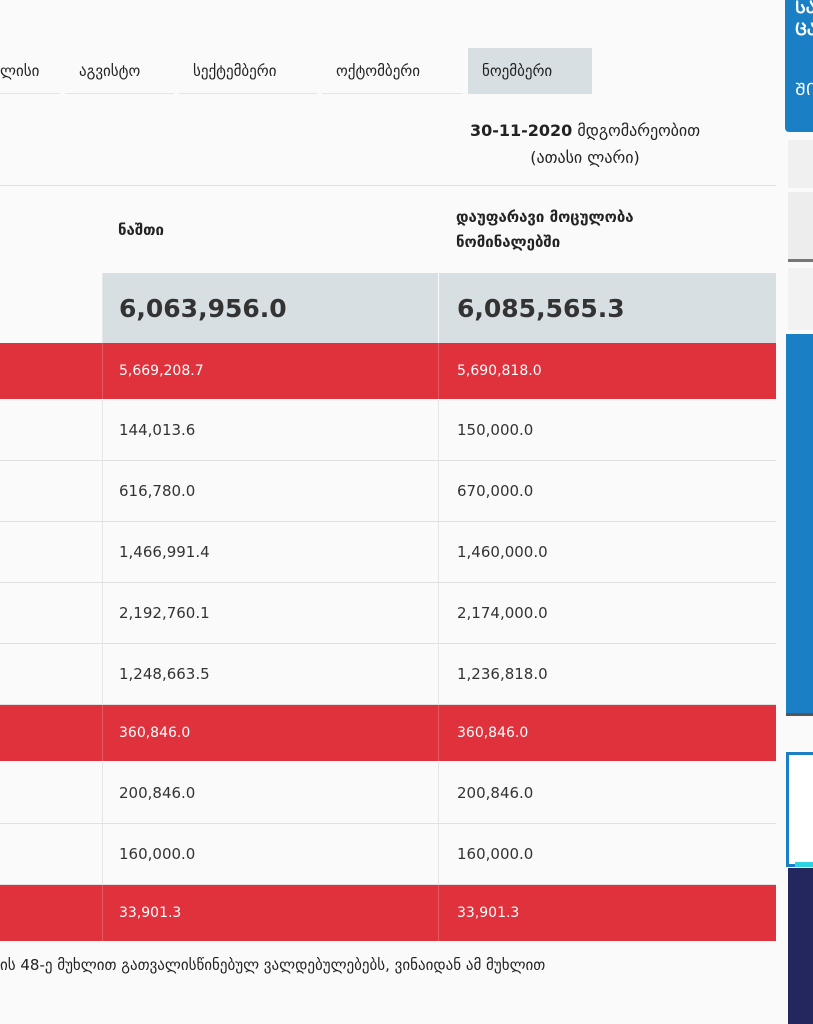 The image size is (813, 1024). I want to click on sidebar-accent-line, so click(804, 864).